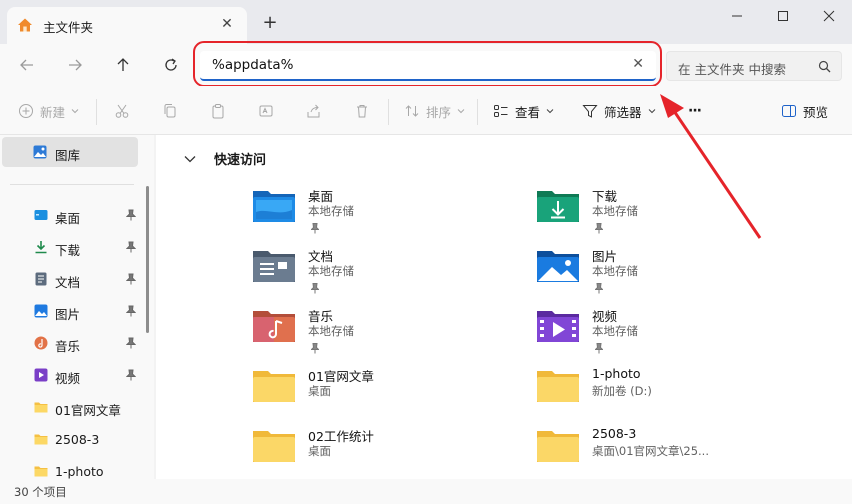 The image size is (852, 504). I want to click on music-folder-icon, so click(274, 326).